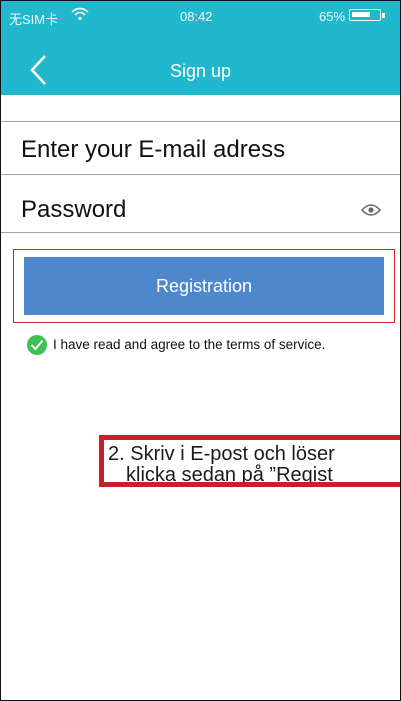 The height and width of the screenshot is (701, 401). Describe the element at coordinates (371, 212) in the screenshot. I see `eye-icon` at that location.